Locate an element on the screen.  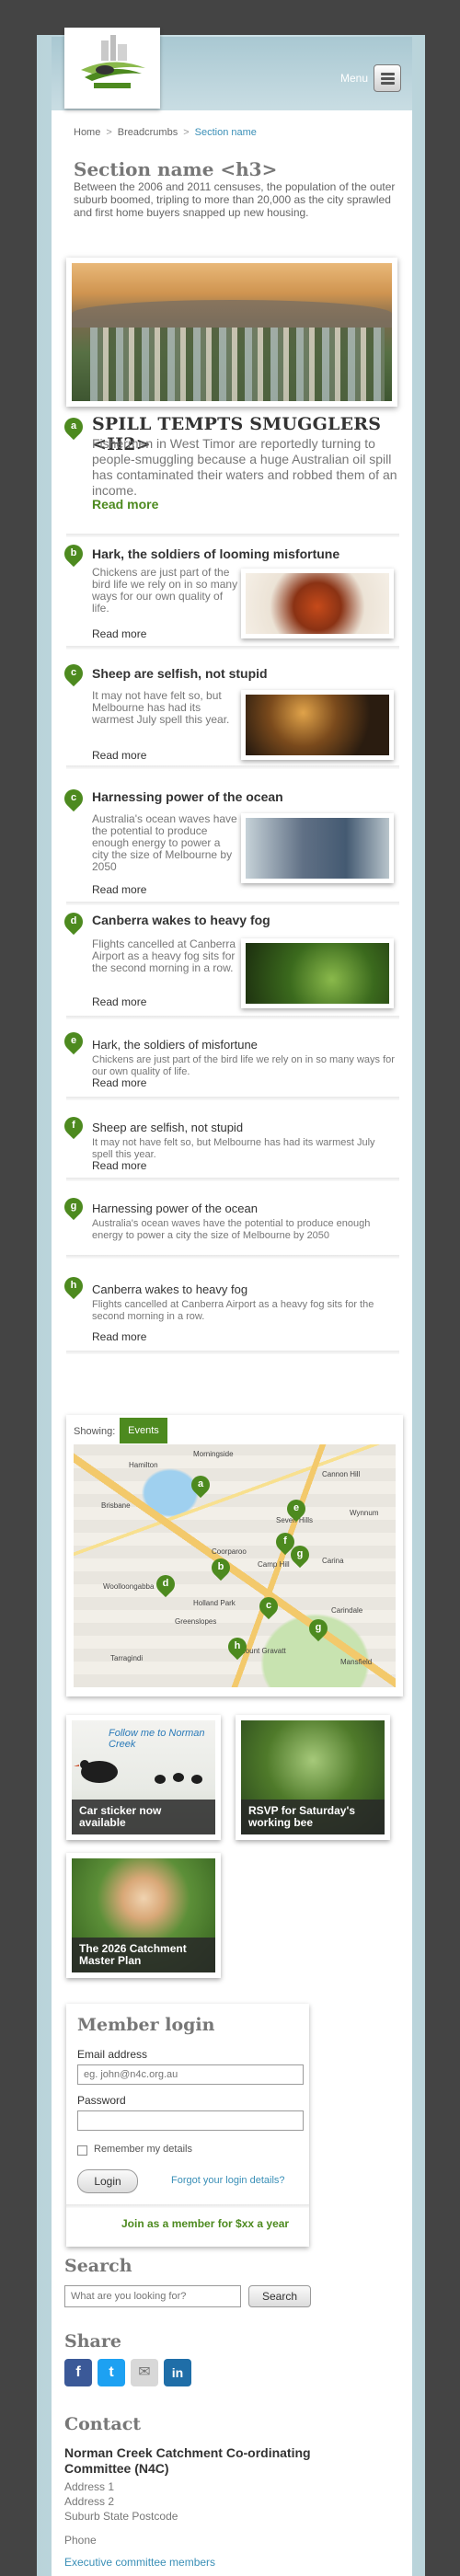
map-place-label: Woolloongabba is located at coordinates (129, 1586).